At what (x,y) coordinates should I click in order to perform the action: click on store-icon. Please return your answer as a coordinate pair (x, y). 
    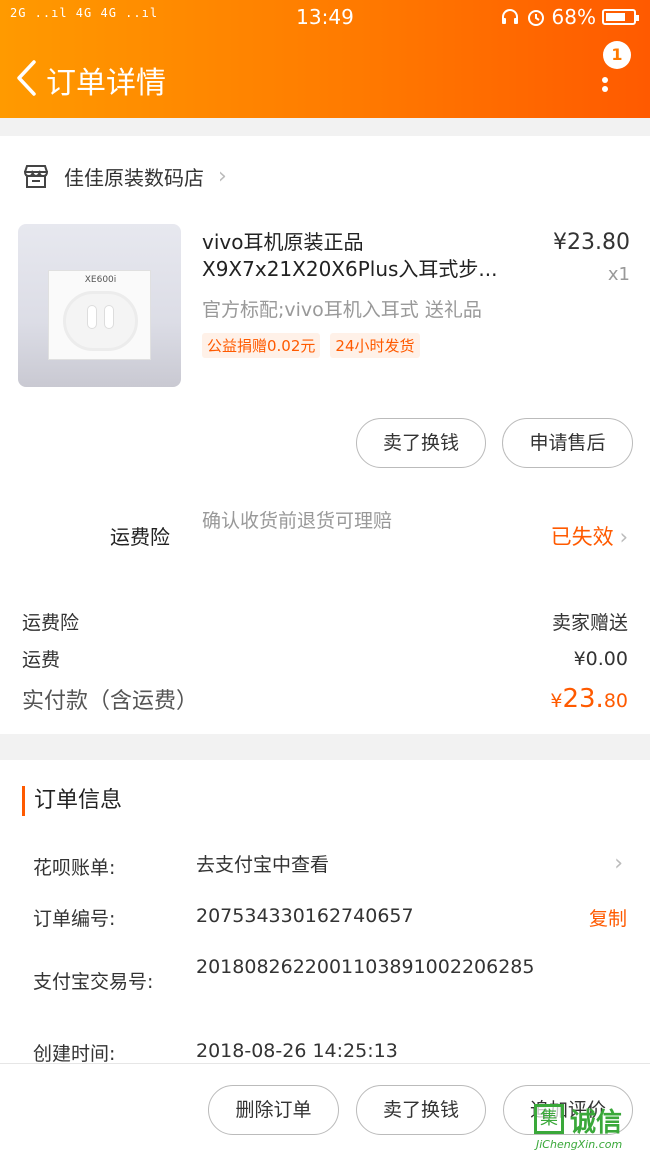
    Looking at the image, I should click on (36, 176).